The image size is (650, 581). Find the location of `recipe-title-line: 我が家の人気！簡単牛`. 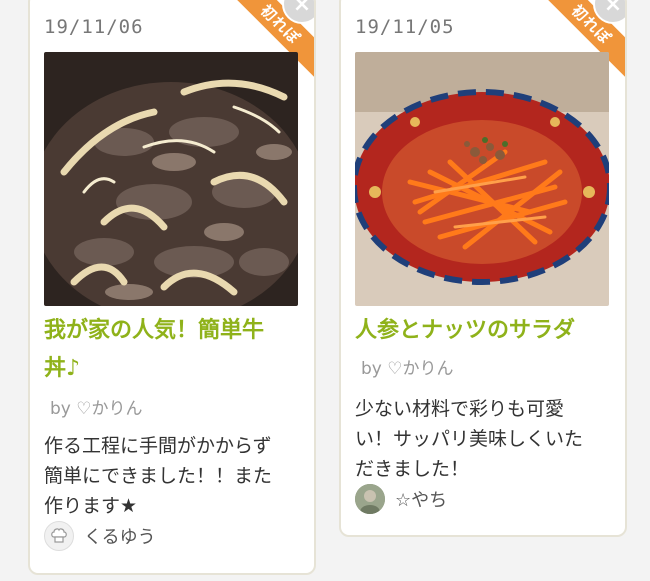

recipe-title-line: 我が家の人気！簡単牛 is located at coordinates (154, 330).